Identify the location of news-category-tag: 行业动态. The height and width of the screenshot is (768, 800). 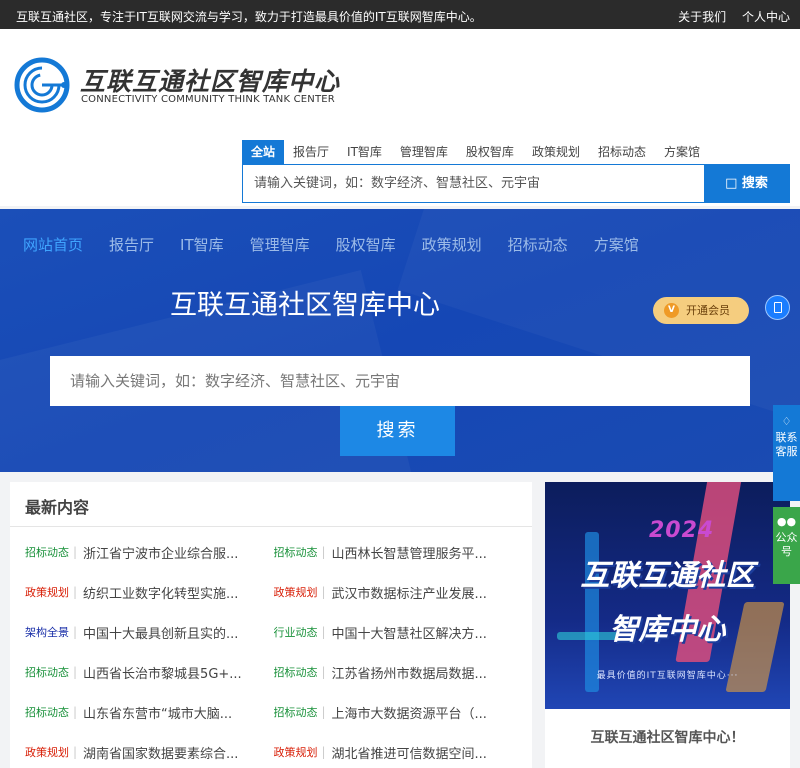
(296, 632).